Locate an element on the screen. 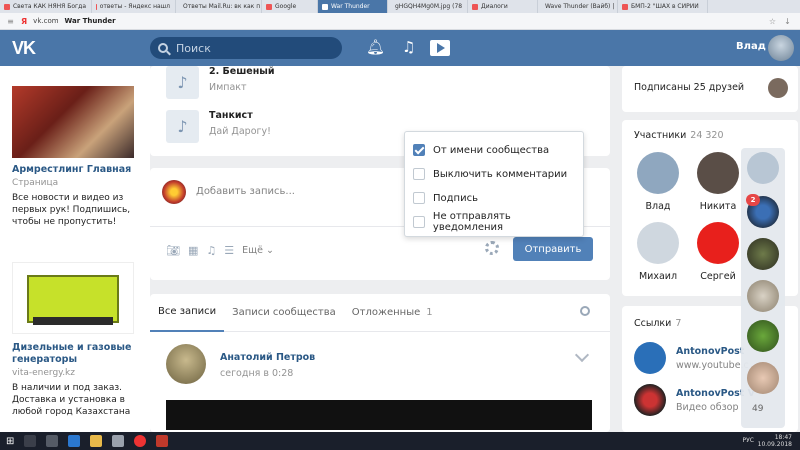 Image resolution: width=800 pixels, height=450 pixels. video-film-icon: ▦ is located at coordinates (193, 250).